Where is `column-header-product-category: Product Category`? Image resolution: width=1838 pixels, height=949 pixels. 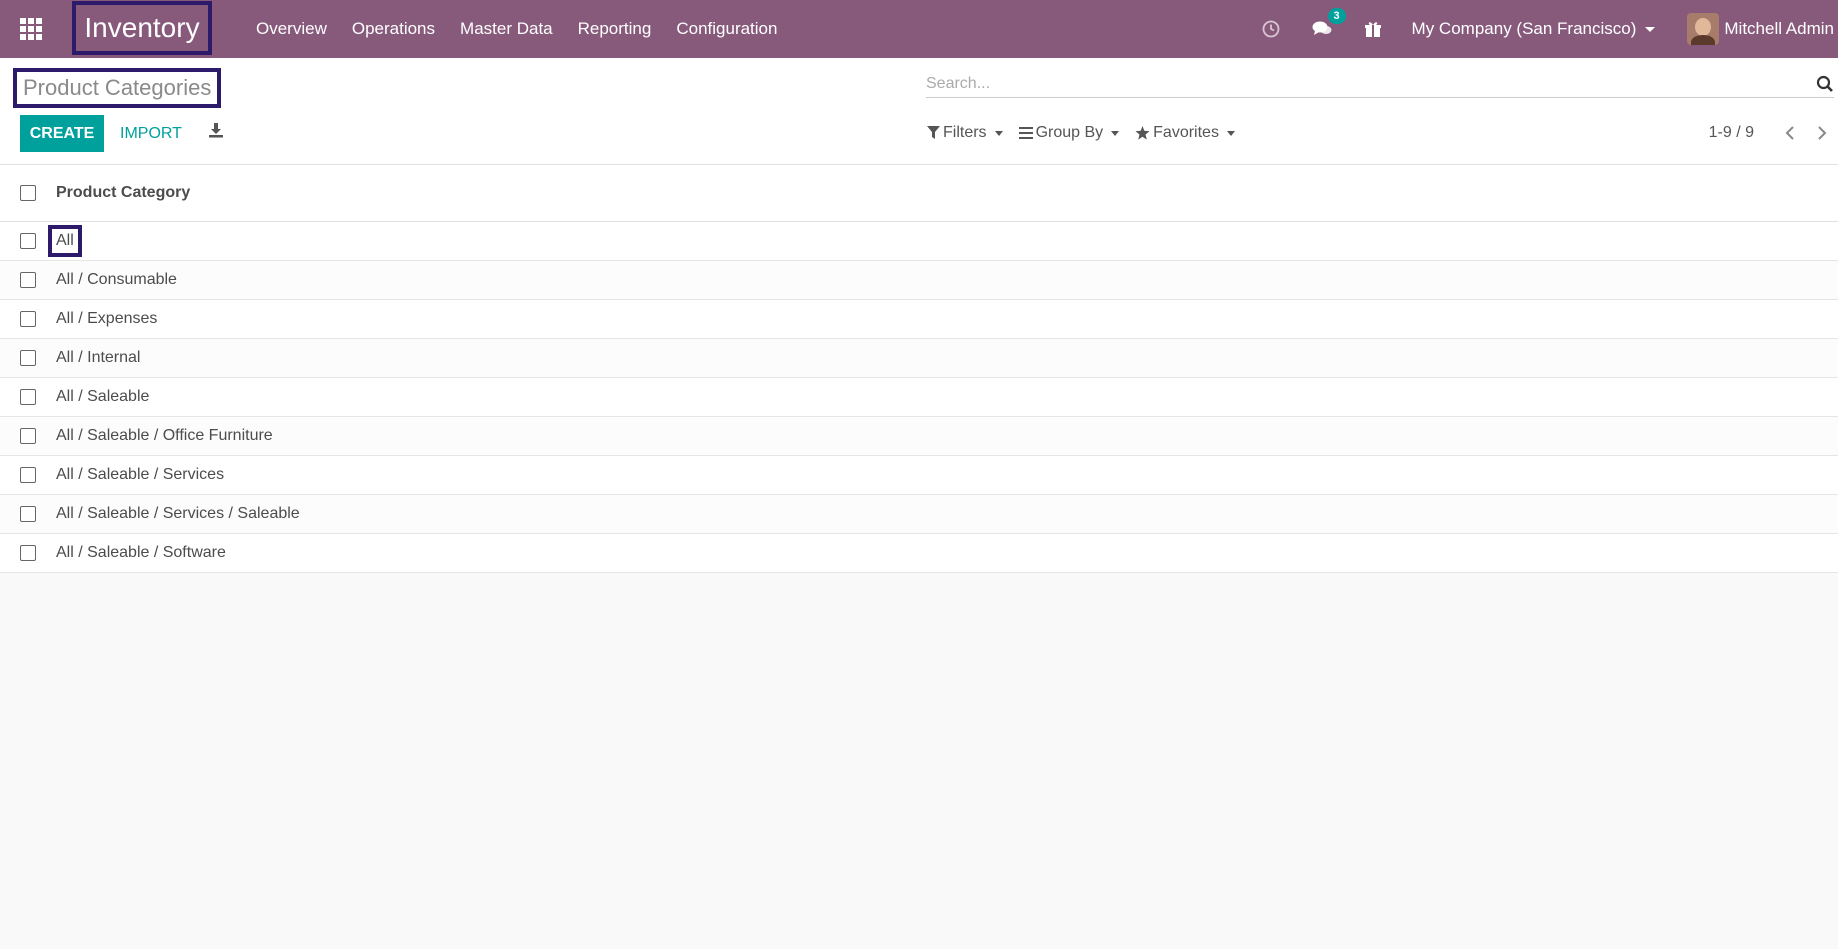
column-header-product-category: Product Category is located at coordinates (123, 193).